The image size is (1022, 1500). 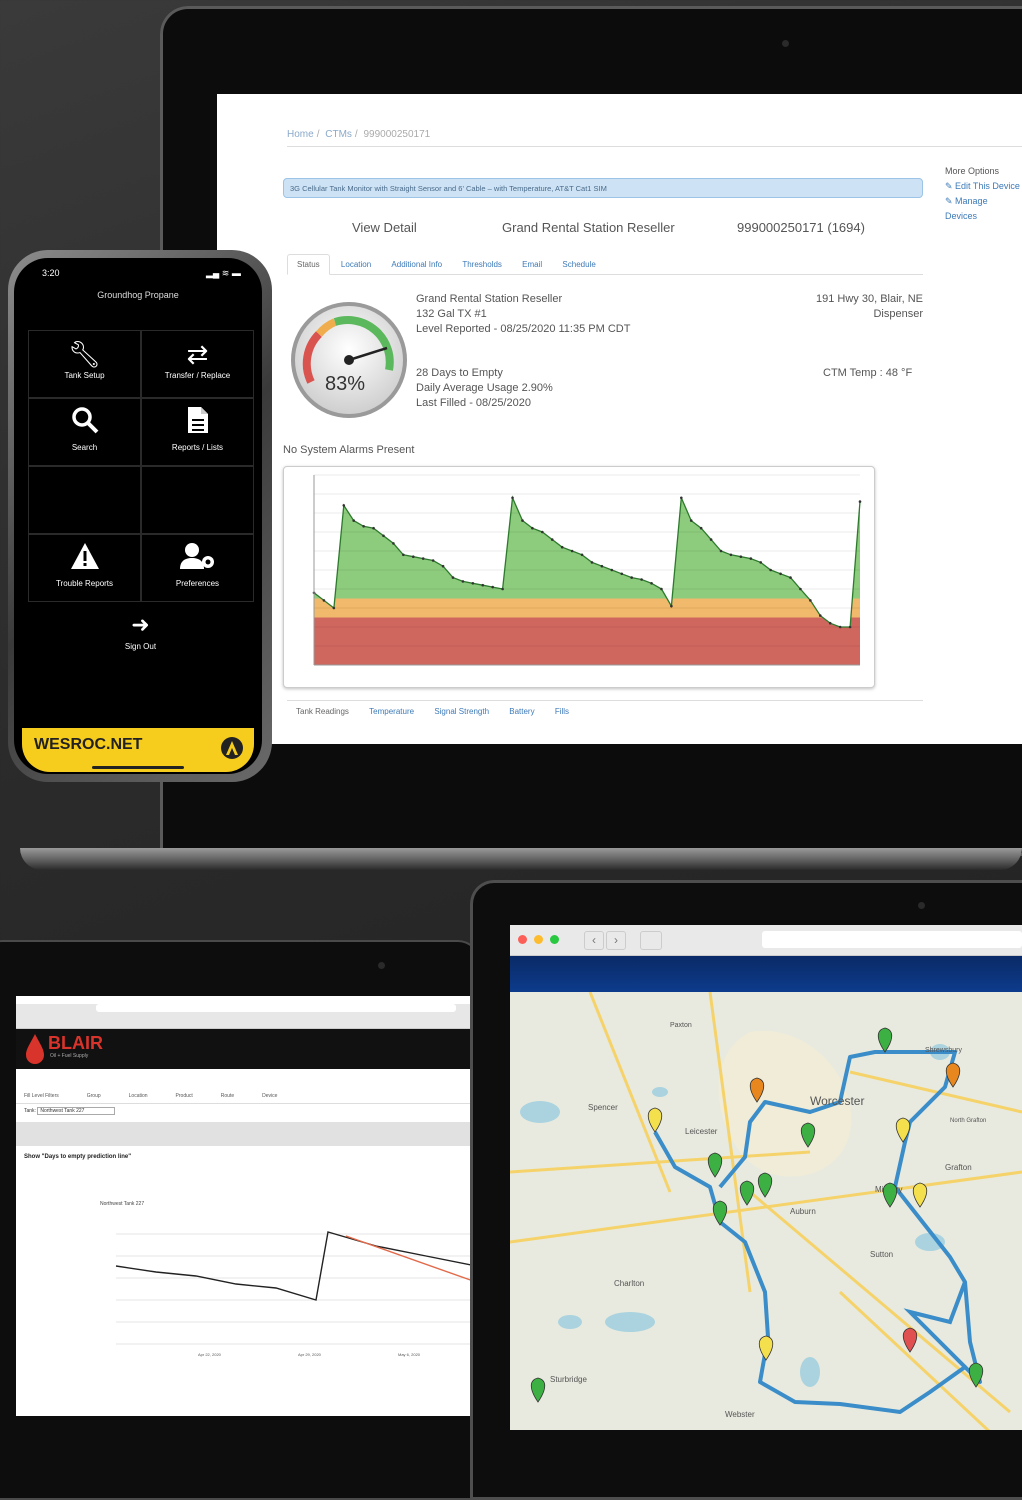 What do you see at coordinates (881, 1254) in the screenshot?
I see `place-label: Sutton` at bounding box center [881, 1254].